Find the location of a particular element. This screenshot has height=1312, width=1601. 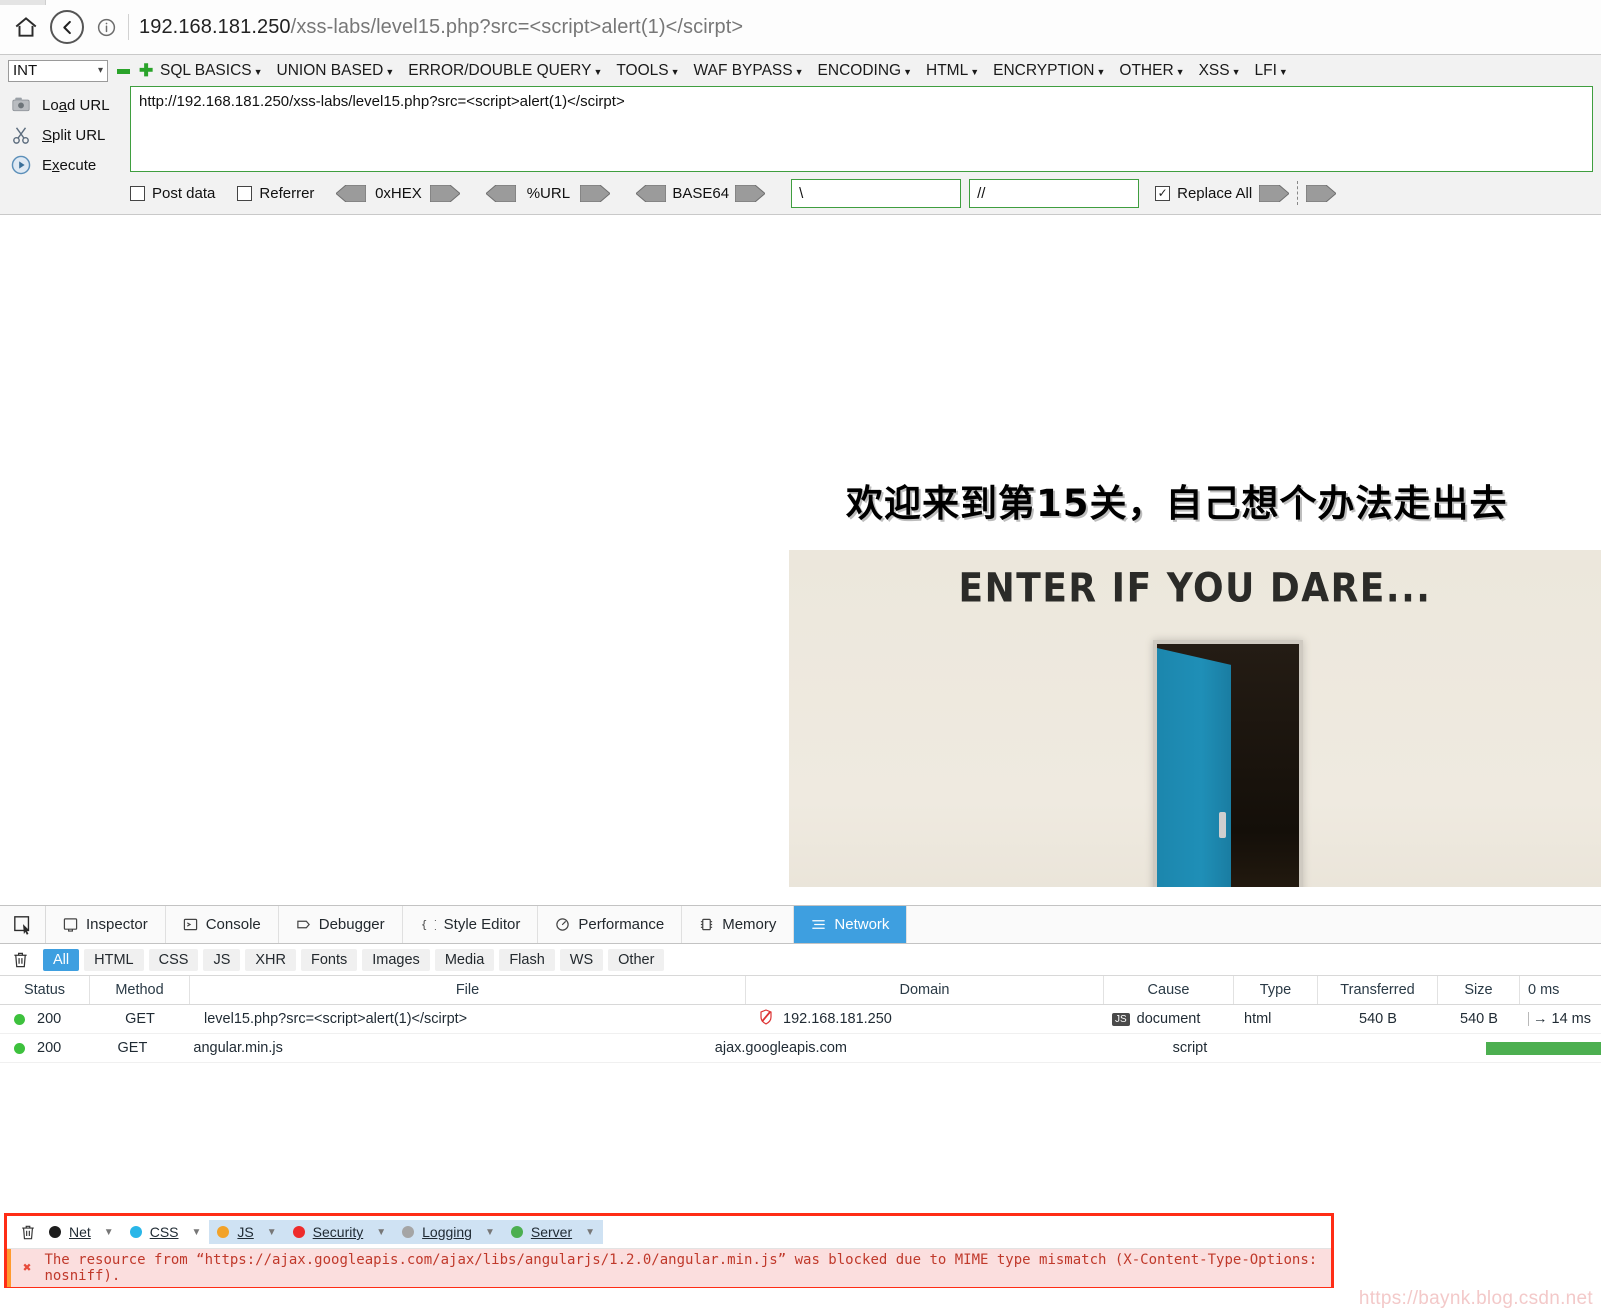

column-header-type: Type is located at coordinates (1276, 990).